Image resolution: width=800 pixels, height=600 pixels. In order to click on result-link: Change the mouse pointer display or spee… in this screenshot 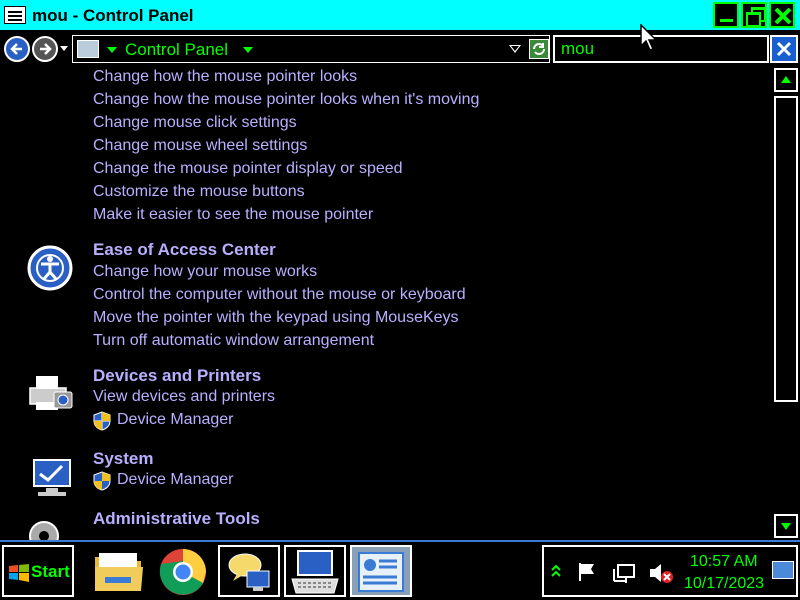, I will do `click(248, 169)`.